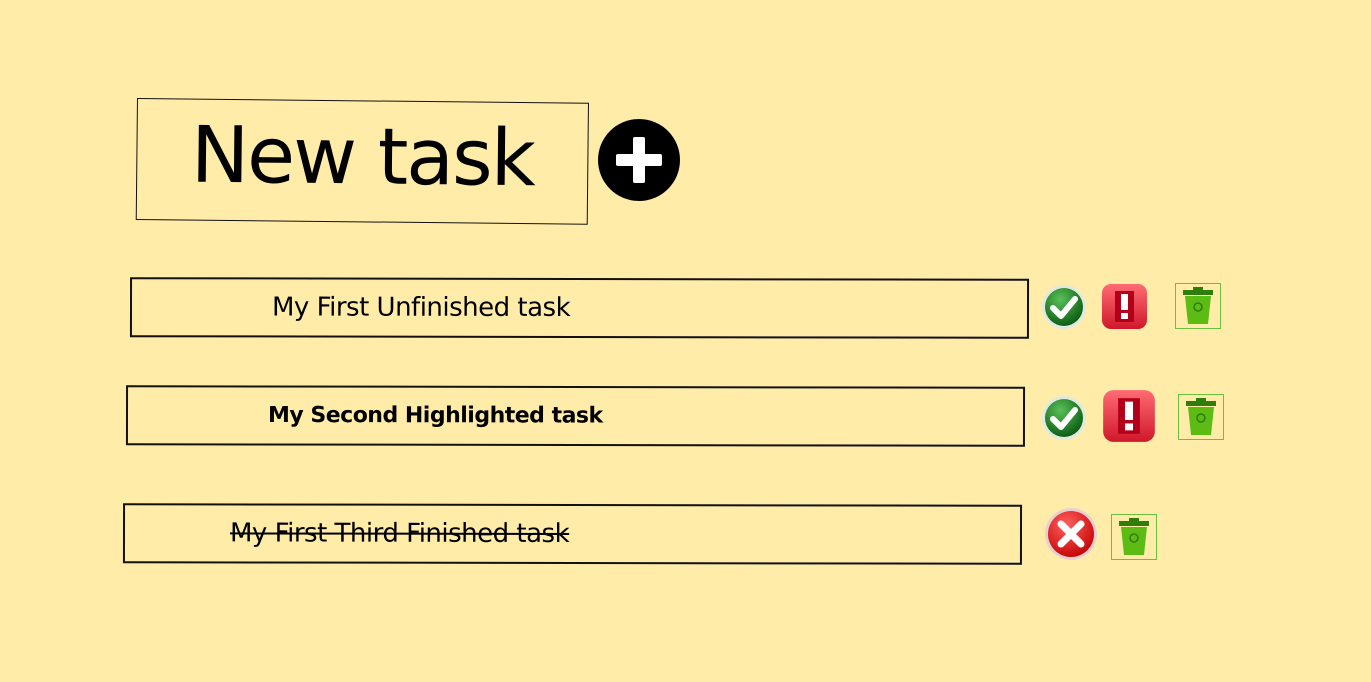  I want to click on task-label: My First Third Finished task, so click(399, 533).